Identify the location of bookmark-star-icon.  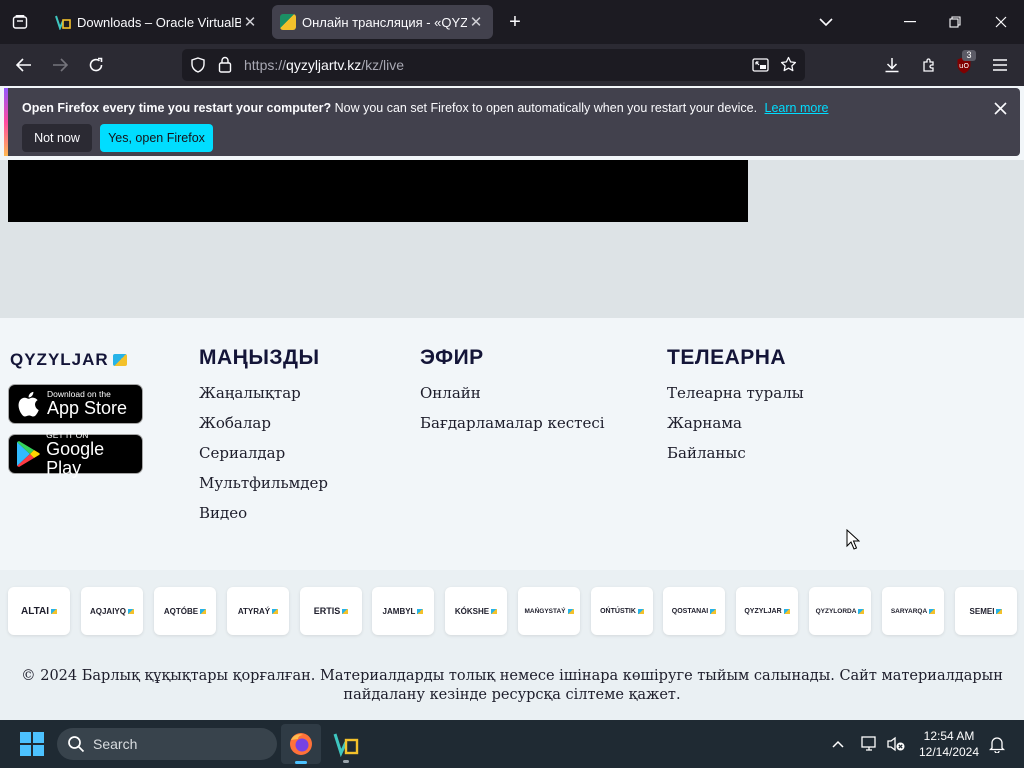
(788, 67).